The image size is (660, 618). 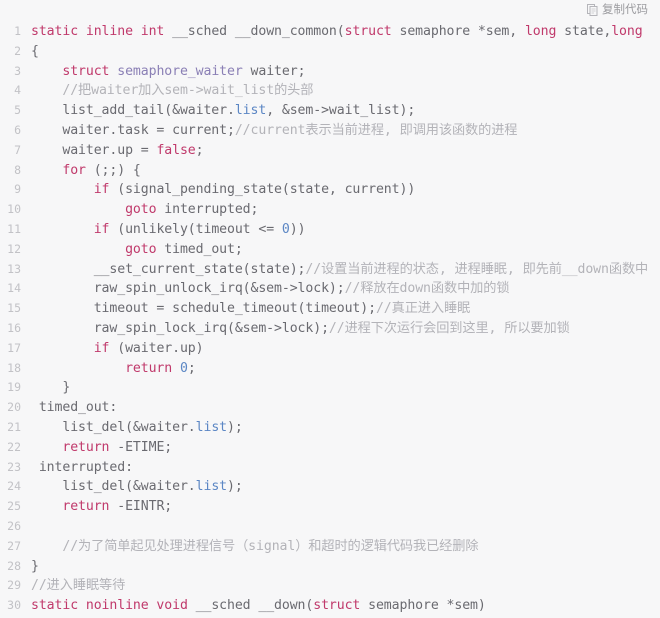 I want to click on code-line: //为了简单起见处理进程信号（signal）和超时的逻辑代码我已经删除, so click(x=345, y=547).